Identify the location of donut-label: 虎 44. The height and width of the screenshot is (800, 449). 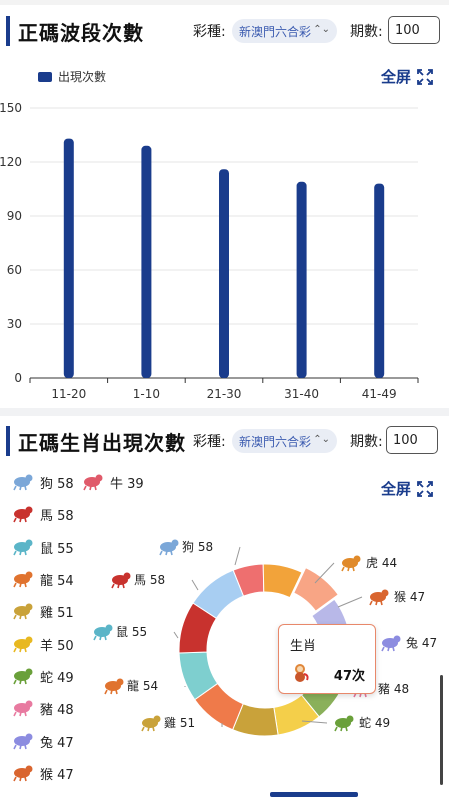
(355, 569).